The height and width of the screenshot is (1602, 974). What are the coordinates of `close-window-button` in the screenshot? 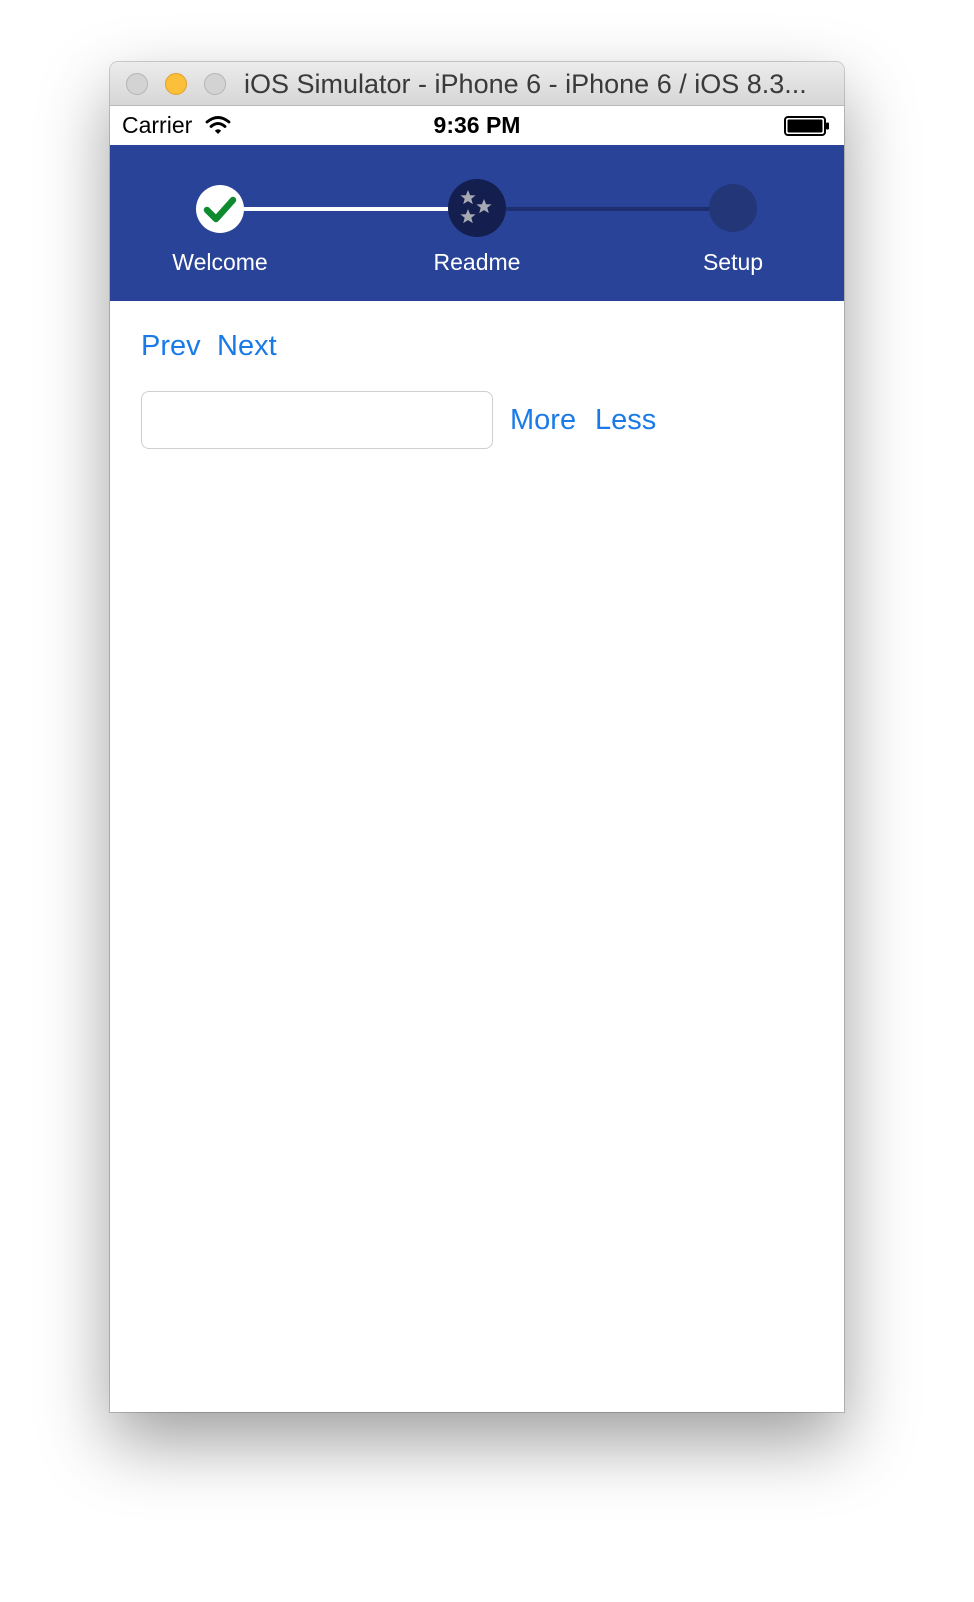 It's located at (137, 84).